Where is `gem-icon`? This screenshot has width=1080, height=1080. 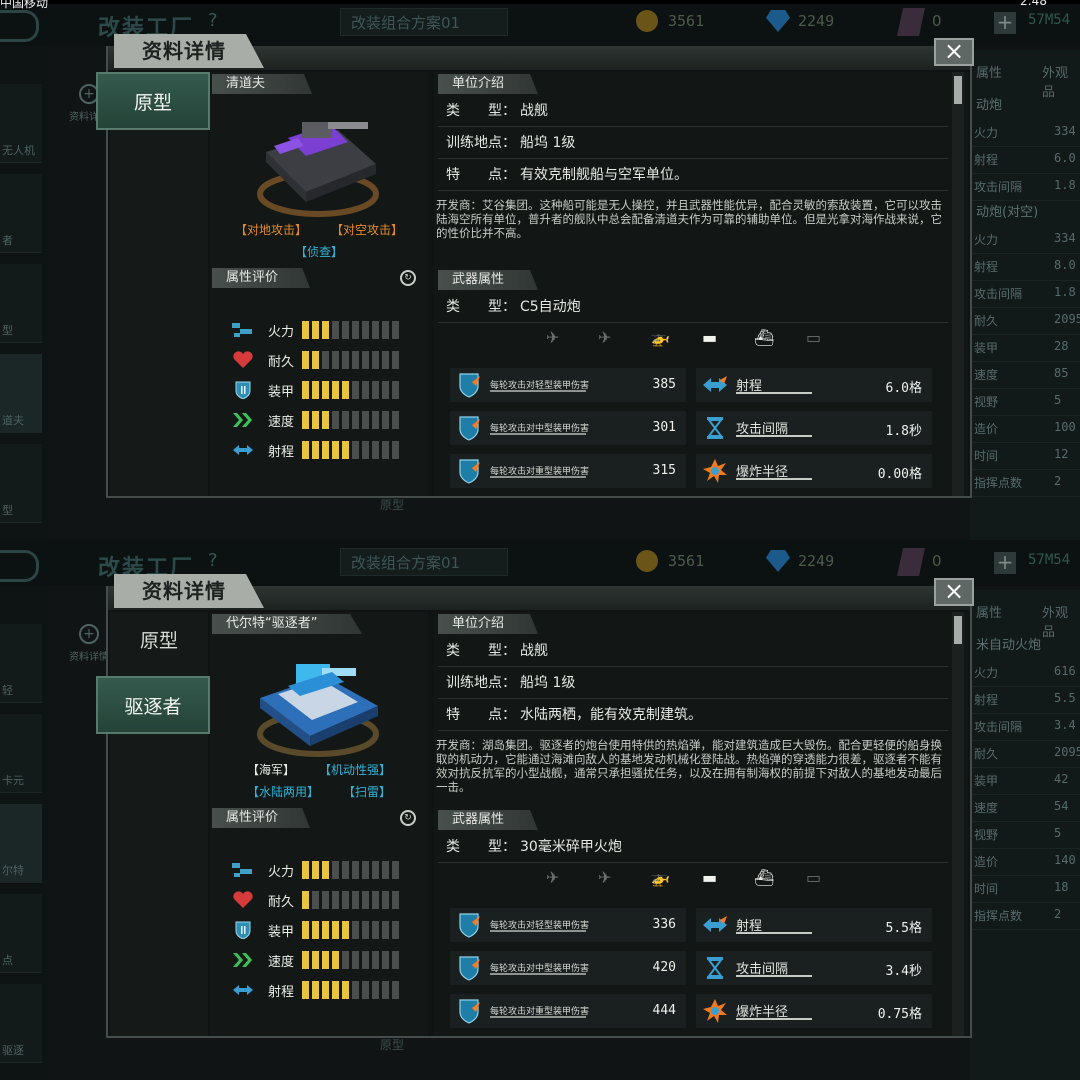
gem-icon is located at coordinates (778, 21).